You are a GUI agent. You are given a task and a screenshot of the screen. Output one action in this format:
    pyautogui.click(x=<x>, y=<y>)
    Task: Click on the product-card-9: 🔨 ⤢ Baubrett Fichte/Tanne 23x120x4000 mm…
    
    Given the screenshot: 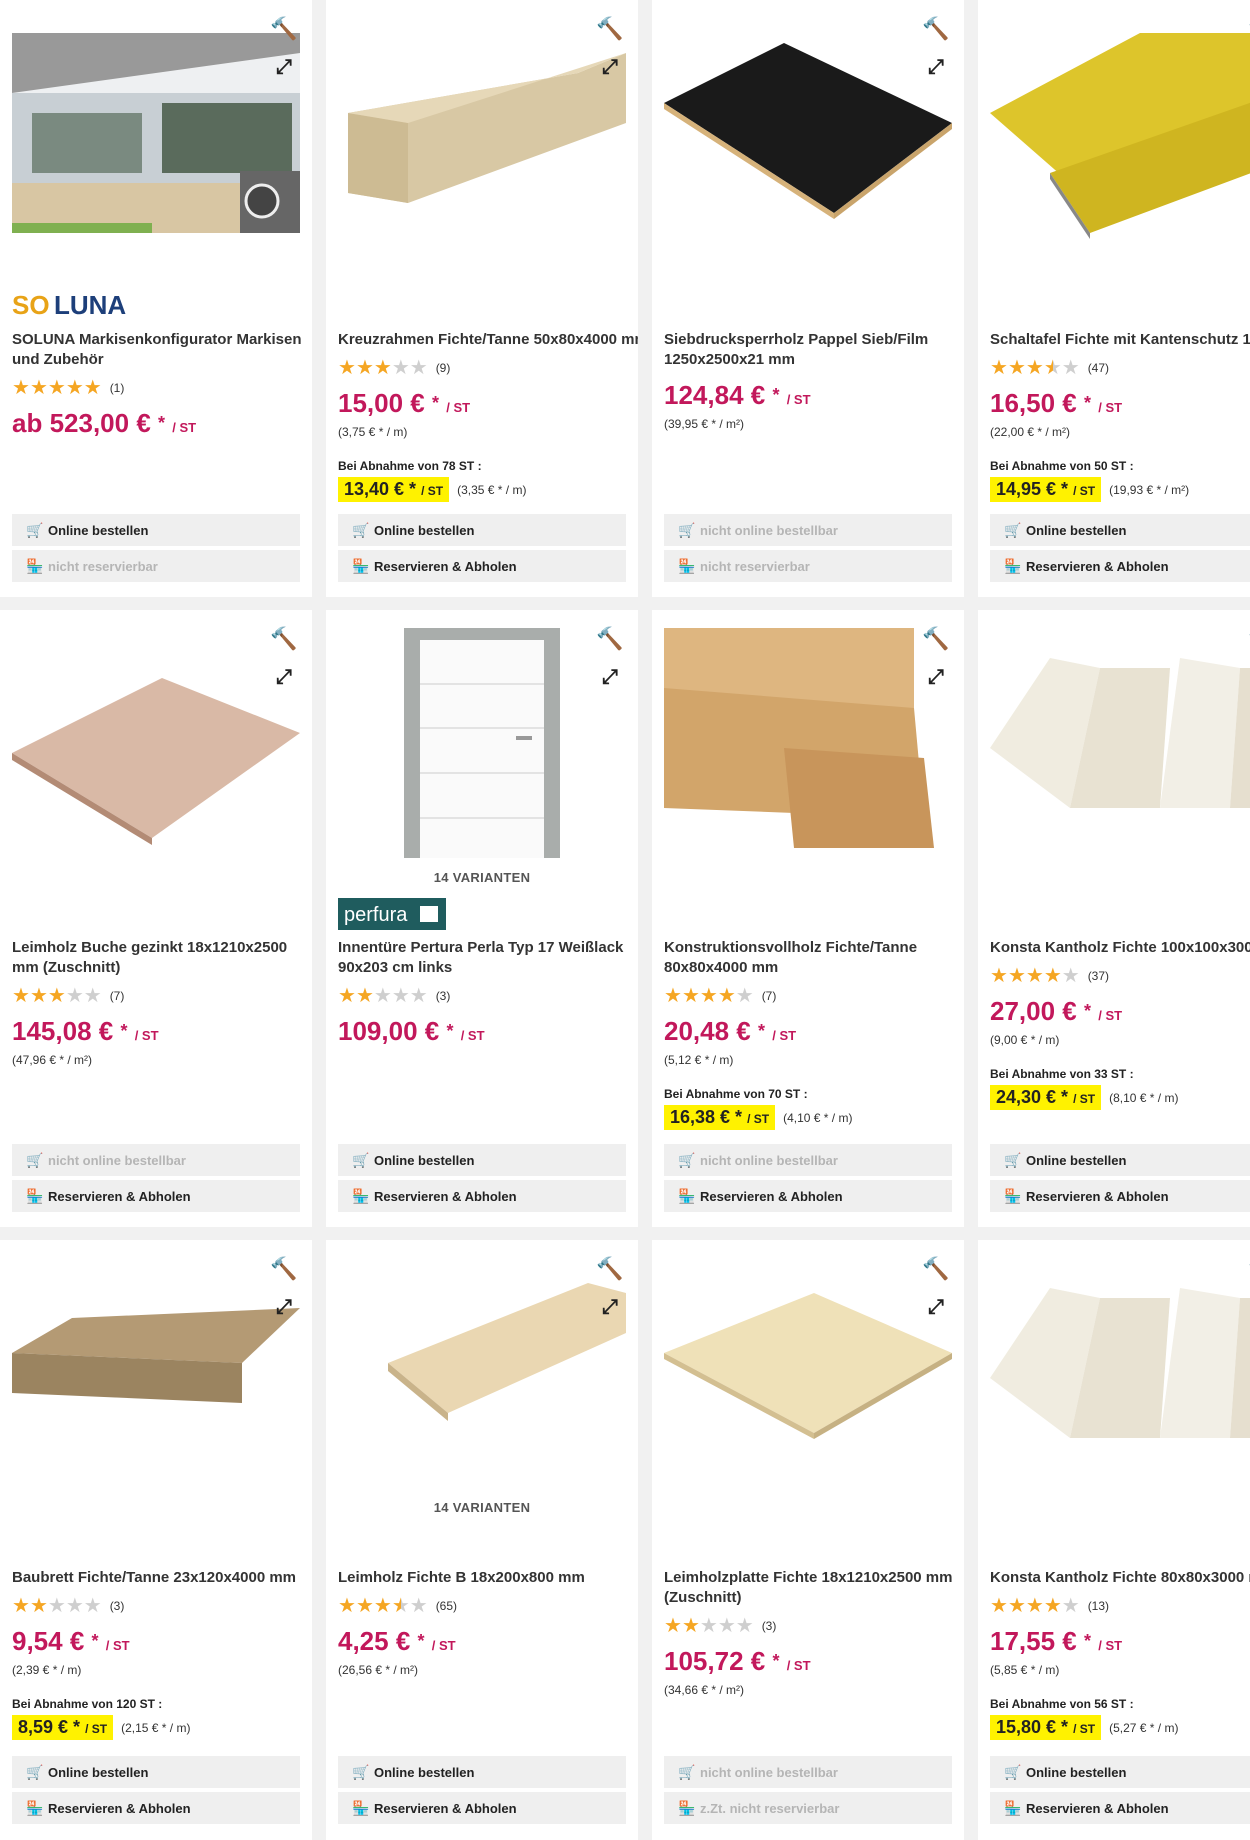 What is the action you would take?
    pyautogui.click(x=156, y=1540)
    